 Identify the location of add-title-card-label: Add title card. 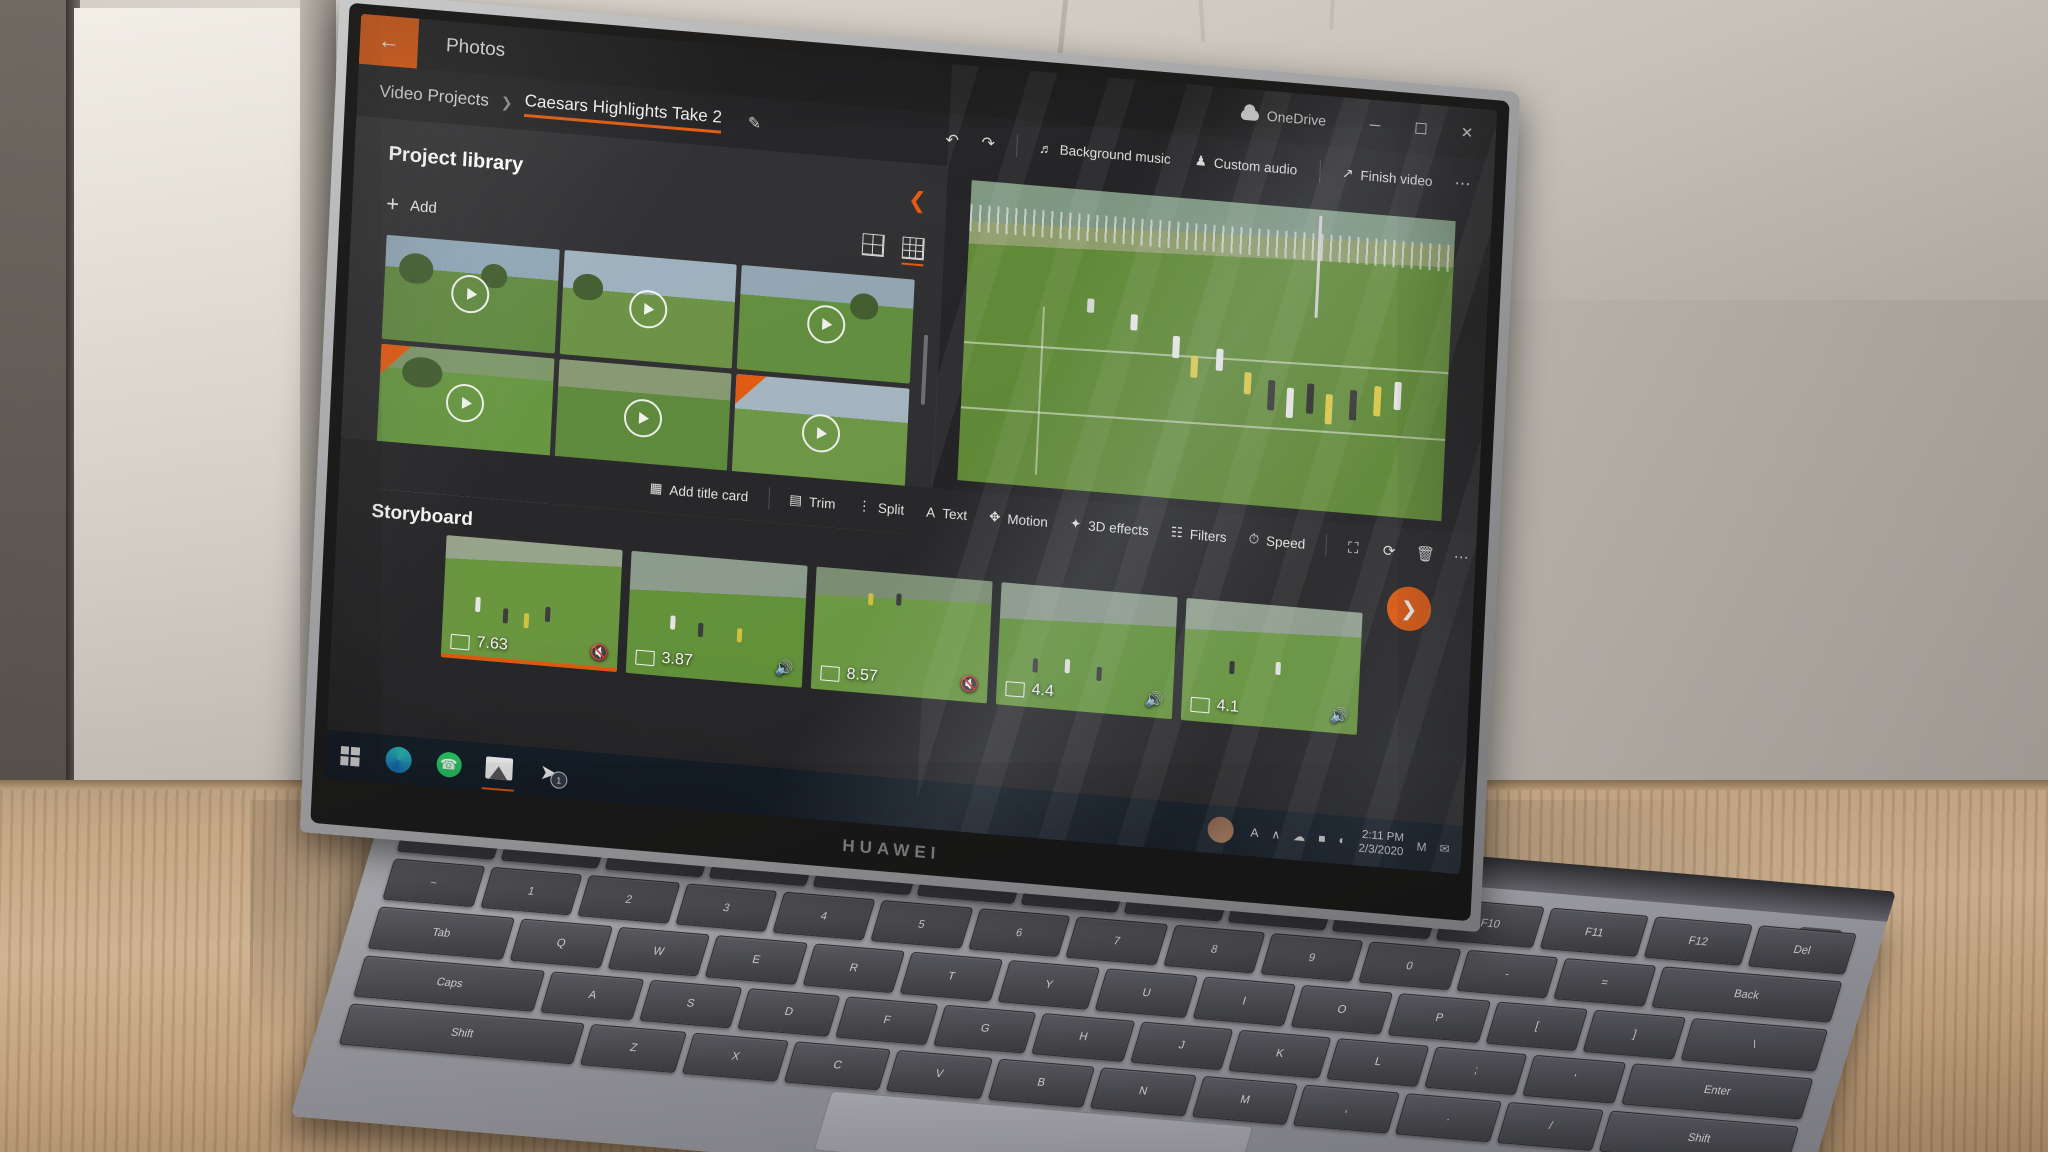
(709, 493).